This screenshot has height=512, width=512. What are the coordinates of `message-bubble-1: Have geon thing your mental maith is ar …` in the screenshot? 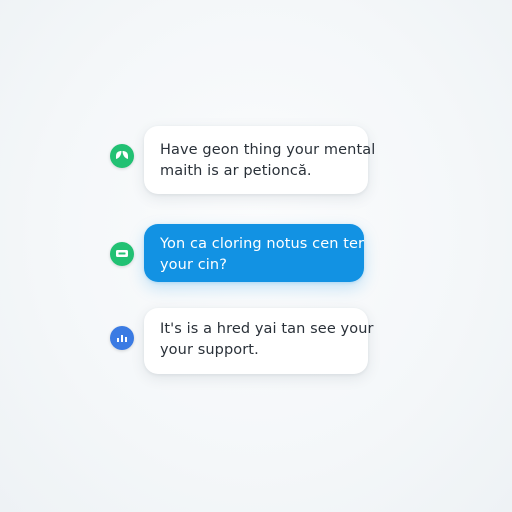 It's located at (260, 160).